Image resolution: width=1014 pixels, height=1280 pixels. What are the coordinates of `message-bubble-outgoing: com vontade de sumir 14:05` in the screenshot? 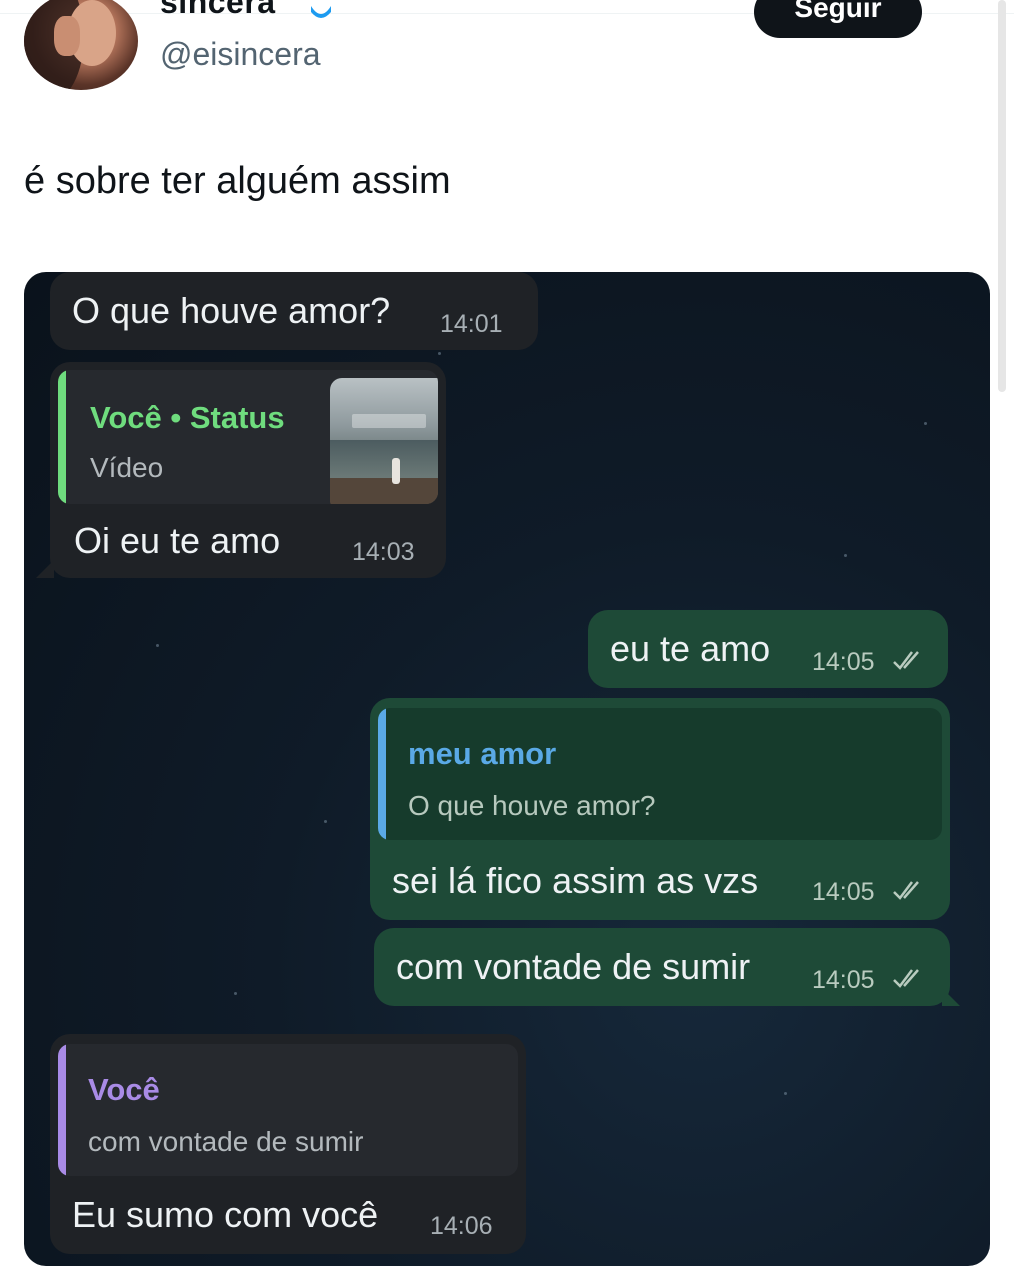 It's located at (662, 967).